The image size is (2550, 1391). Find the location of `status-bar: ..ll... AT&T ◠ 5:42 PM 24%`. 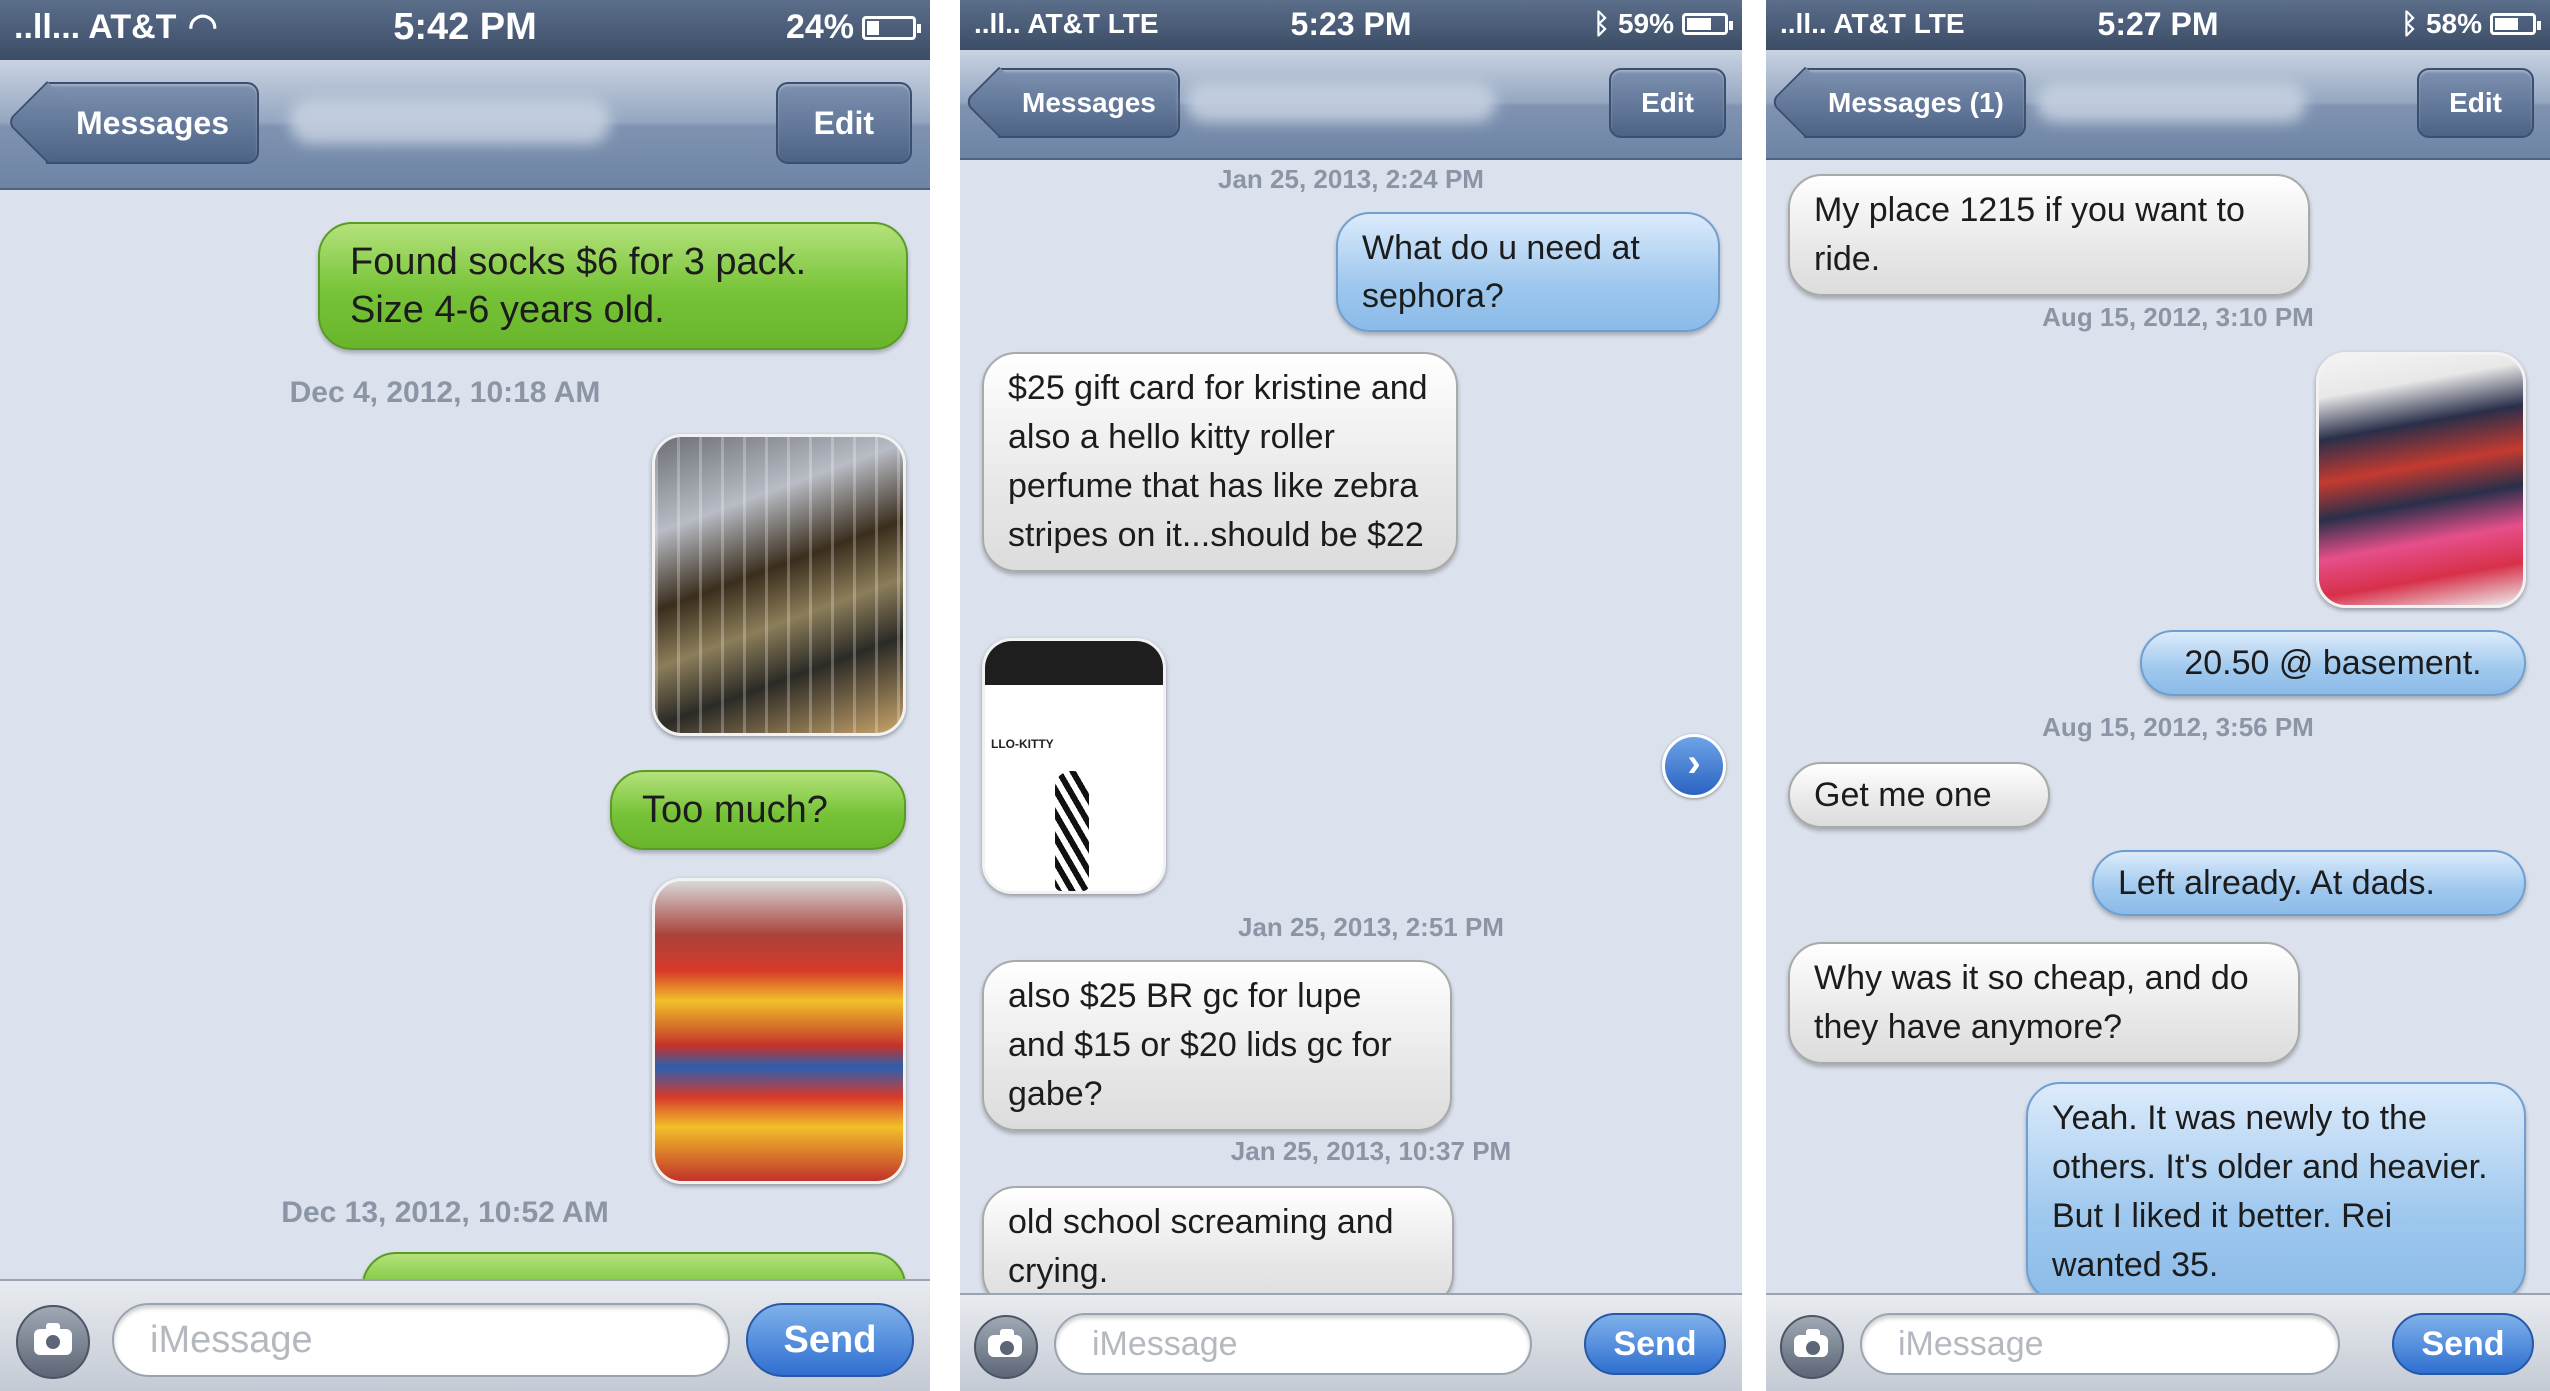

status-bar: ..ll... AT&T ◠ 5:42 PM 24% is located at coordinates (465, 30).